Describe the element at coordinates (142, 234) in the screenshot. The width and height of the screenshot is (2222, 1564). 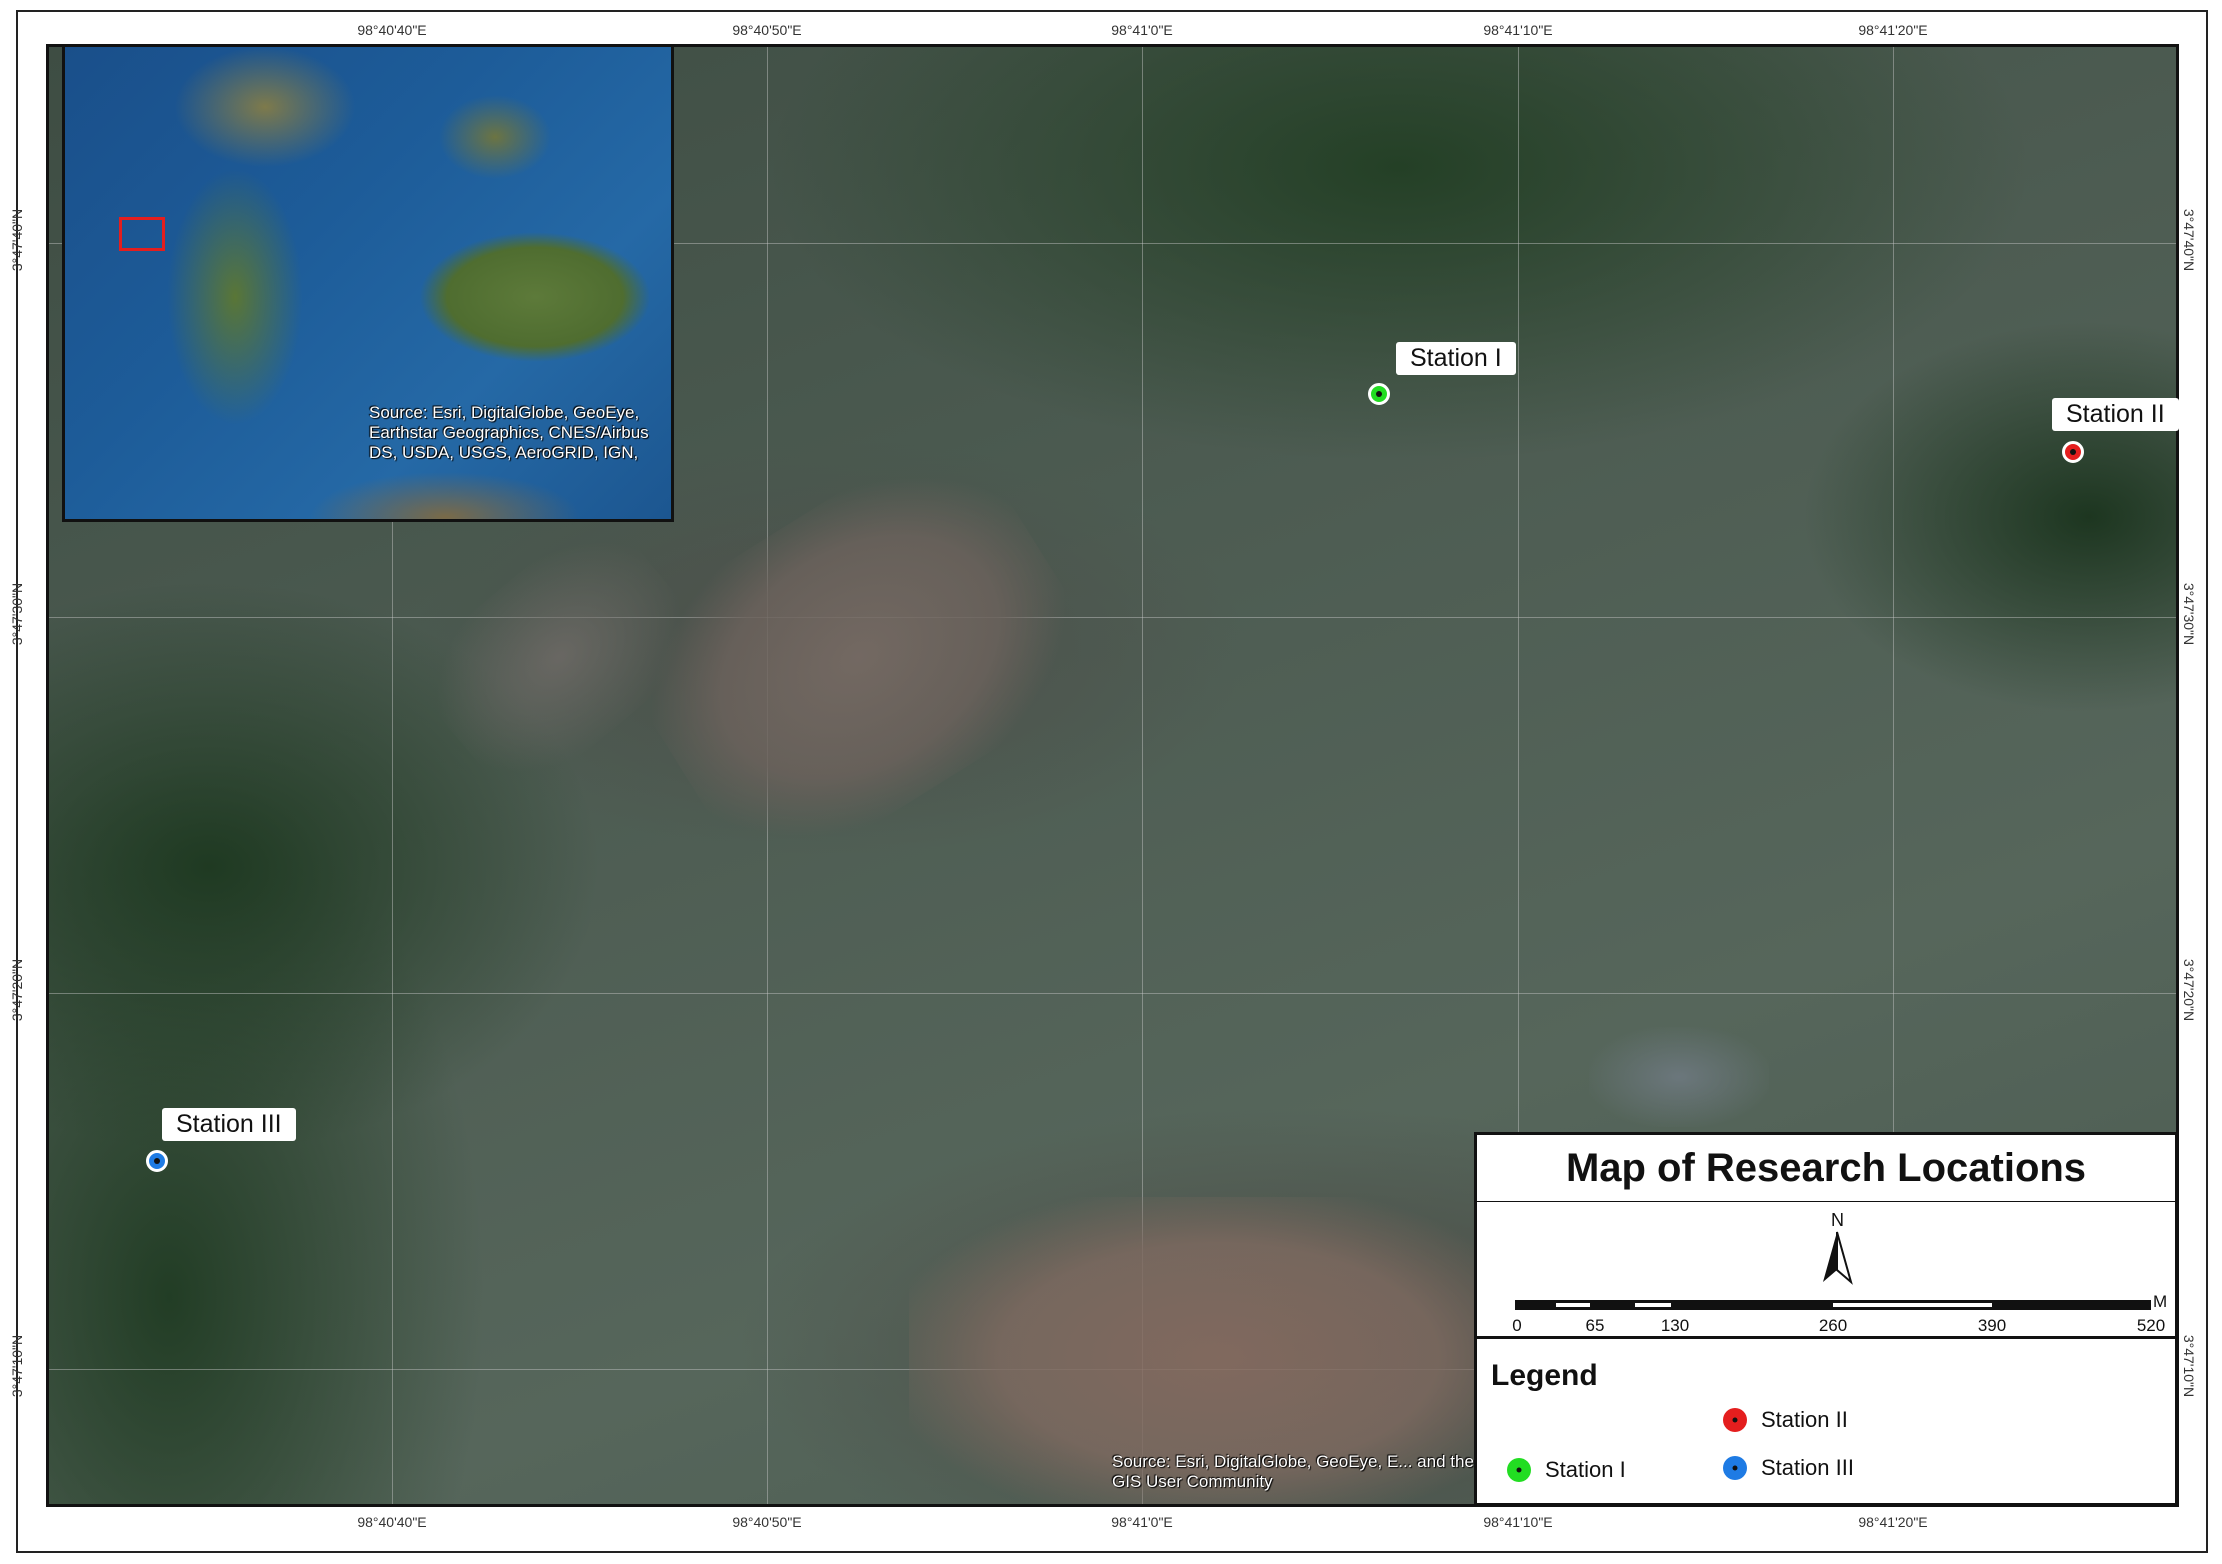
I see `study-area-box` at that location.